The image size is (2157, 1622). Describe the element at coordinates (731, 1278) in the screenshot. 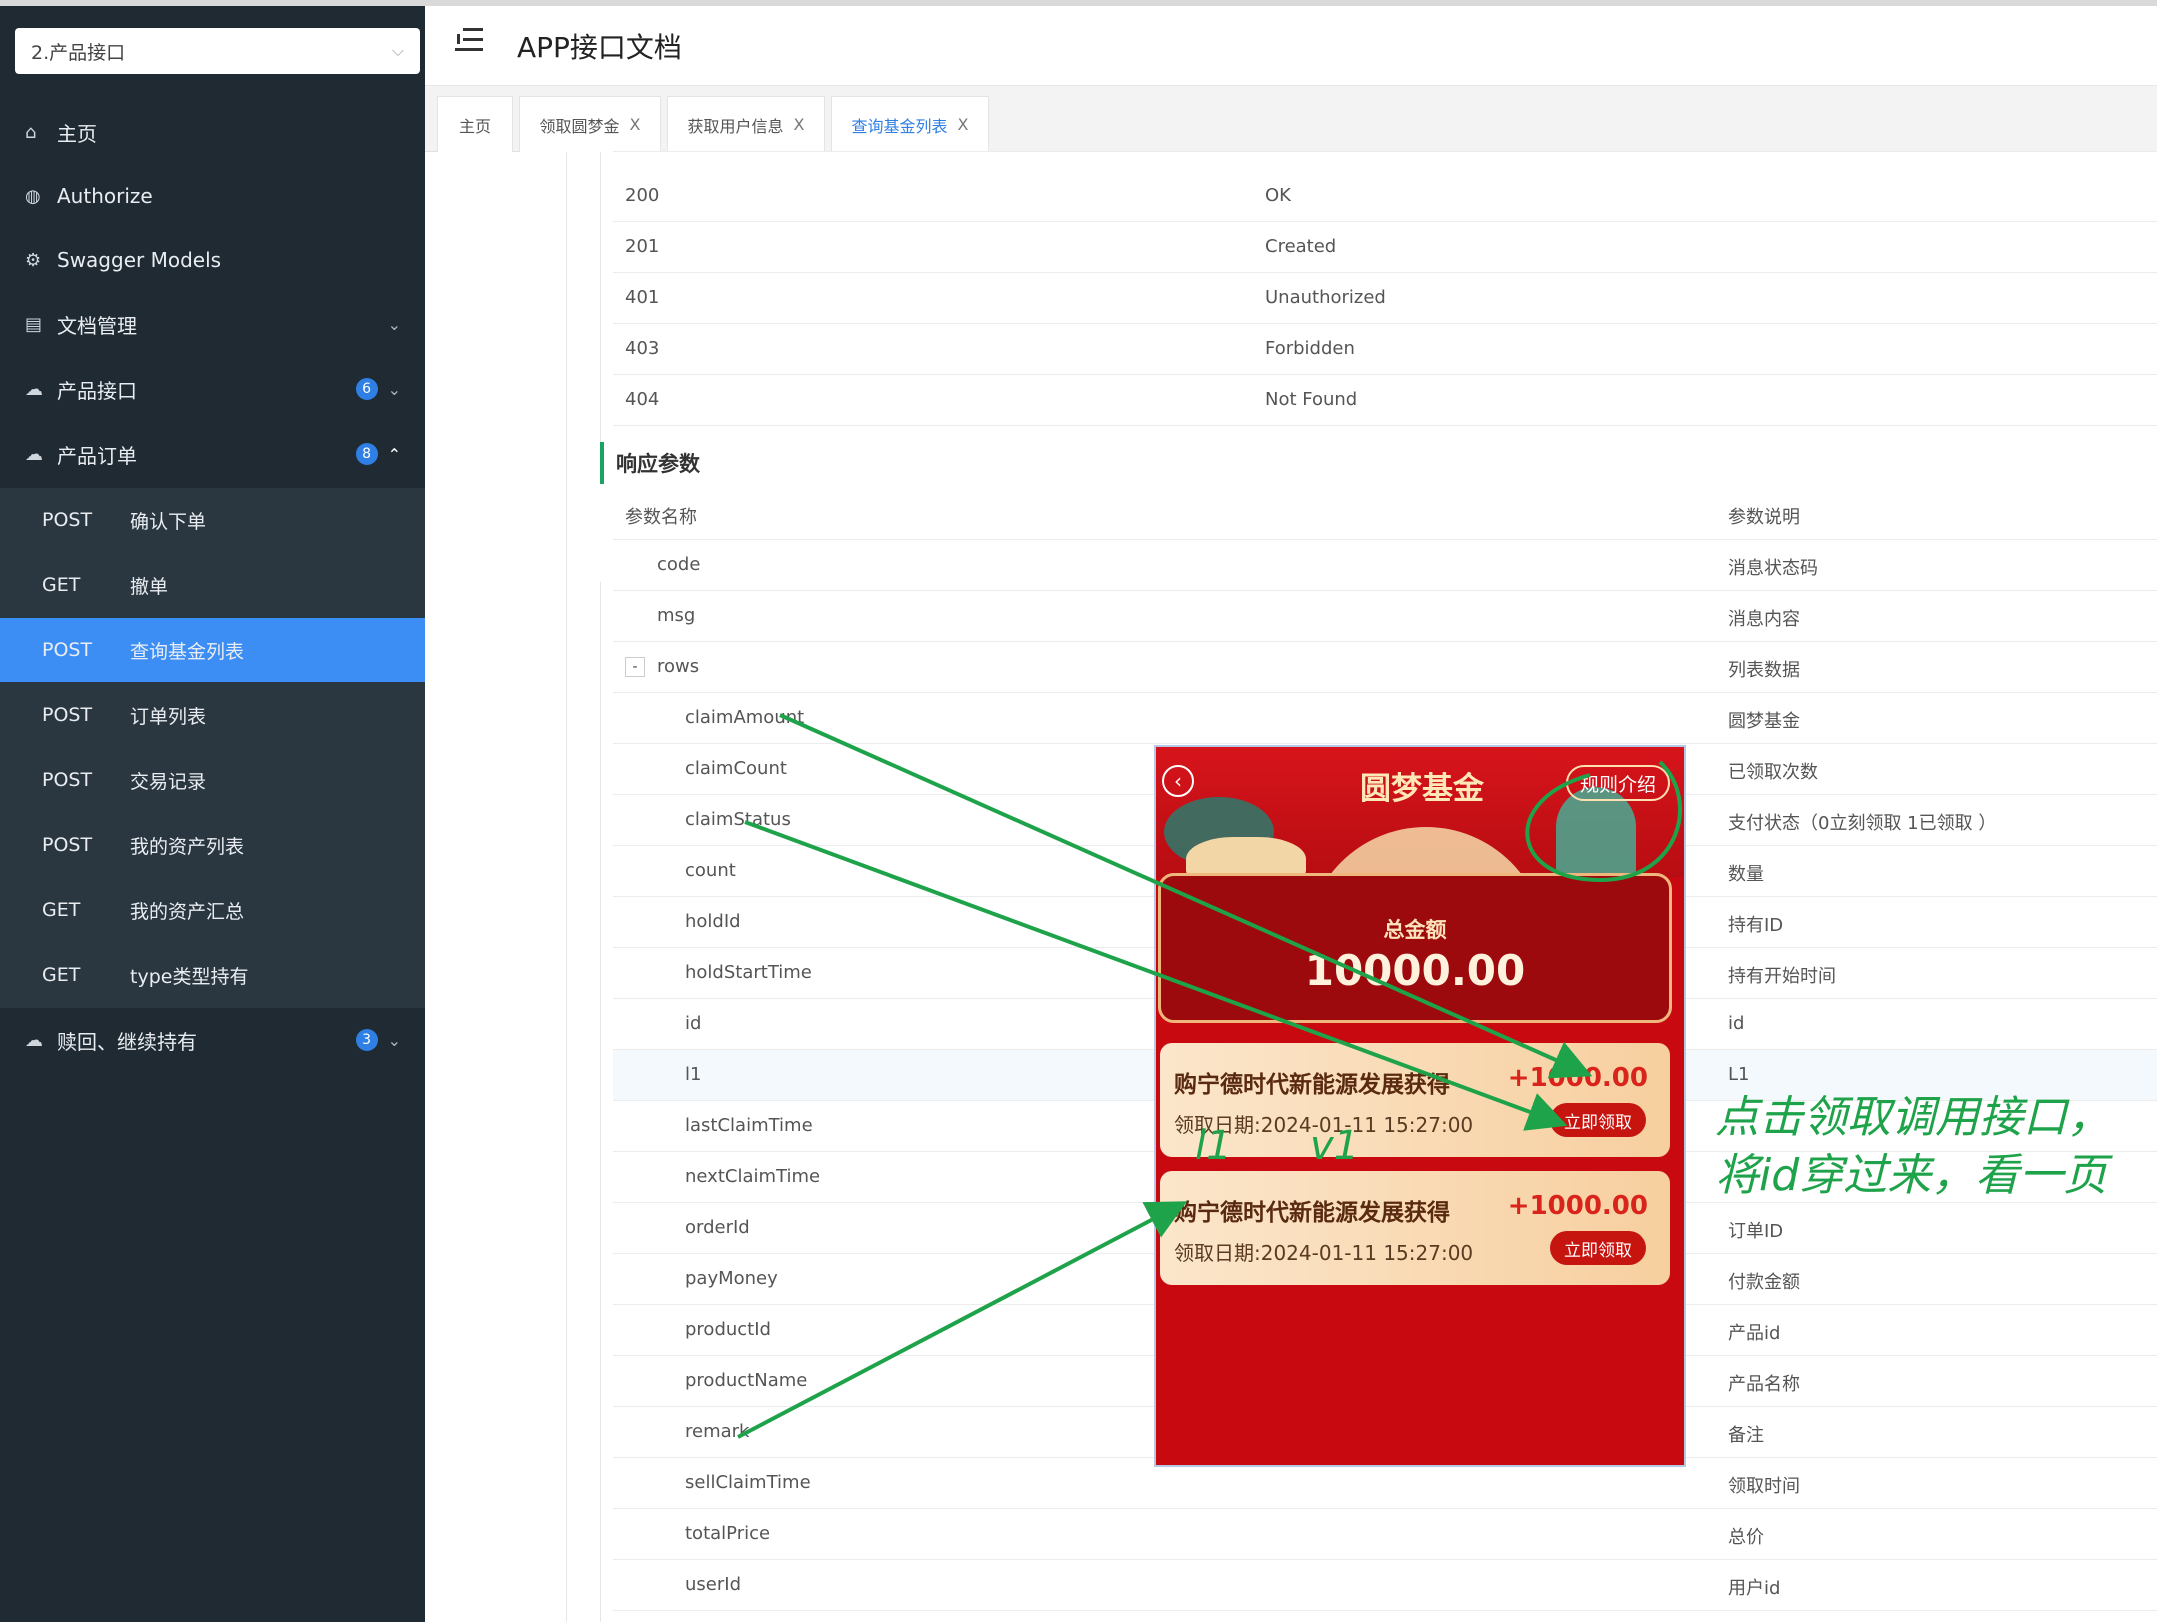

I see `param-name: payMoney` at that location.